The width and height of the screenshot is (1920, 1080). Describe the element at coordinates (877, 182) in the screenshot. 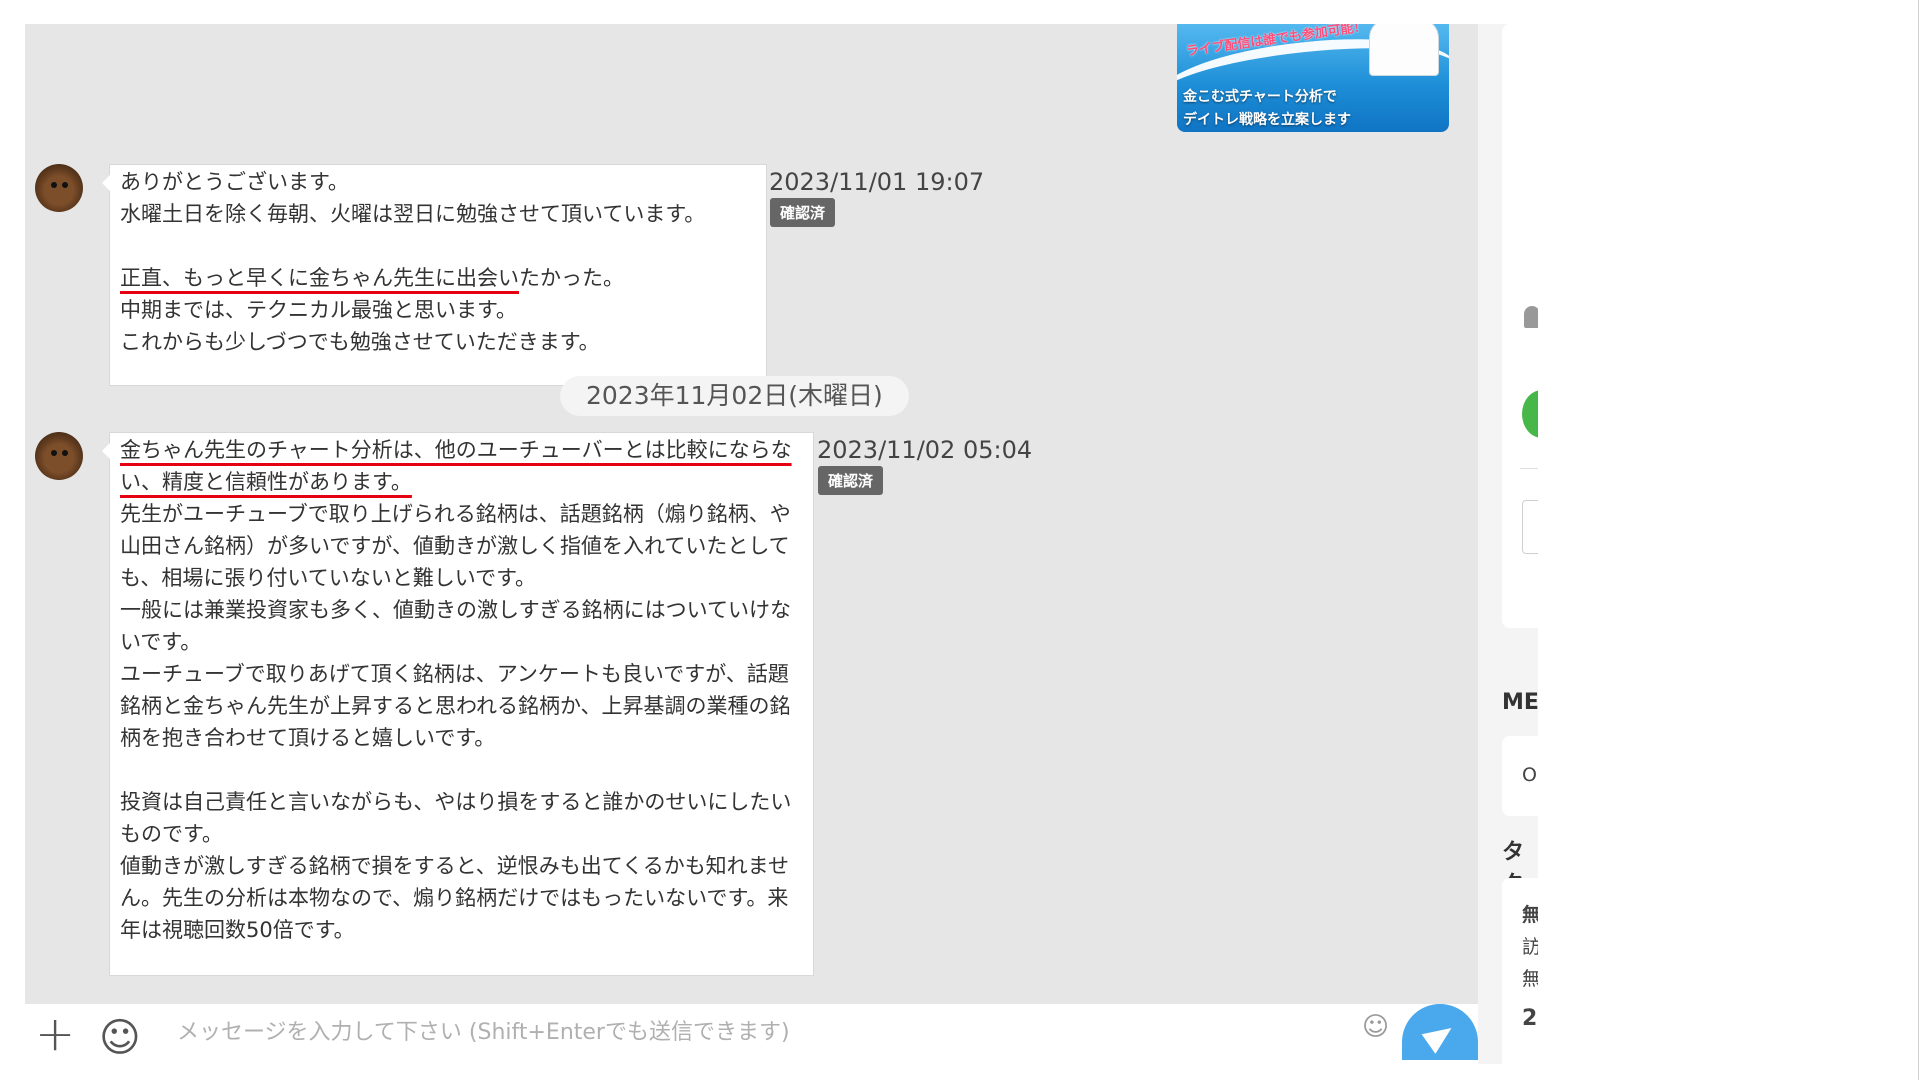

I see `message-timestamp: 2023/11/01 19:07` at that location.